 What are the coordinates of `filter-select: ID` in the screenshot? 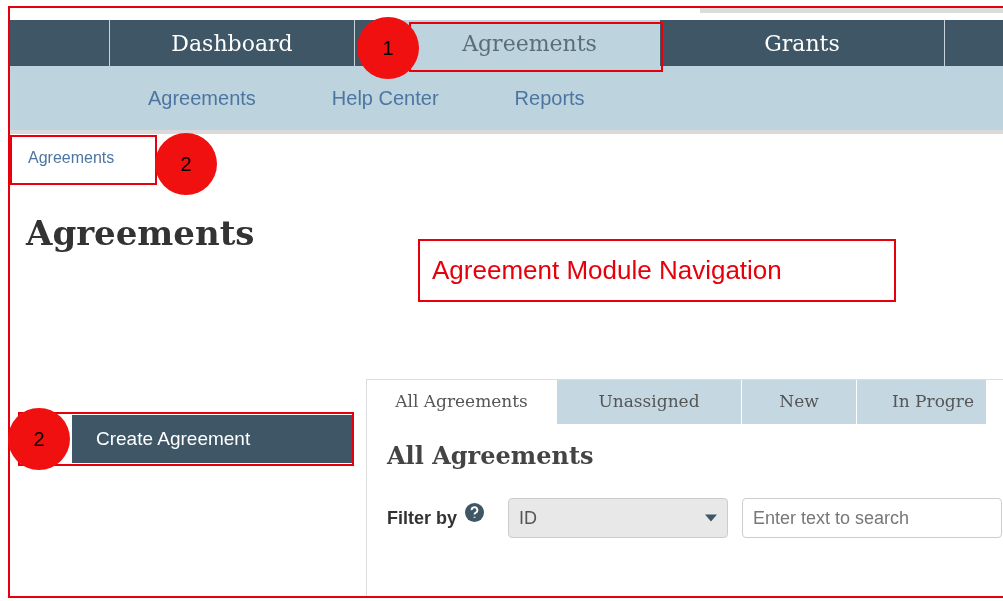 It's located at (618, 518).